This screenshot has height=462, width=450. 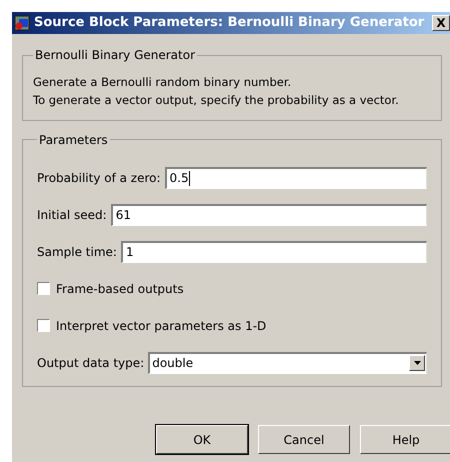 I want to click on dialog-button: Cancel, so click(x=304, y=439).